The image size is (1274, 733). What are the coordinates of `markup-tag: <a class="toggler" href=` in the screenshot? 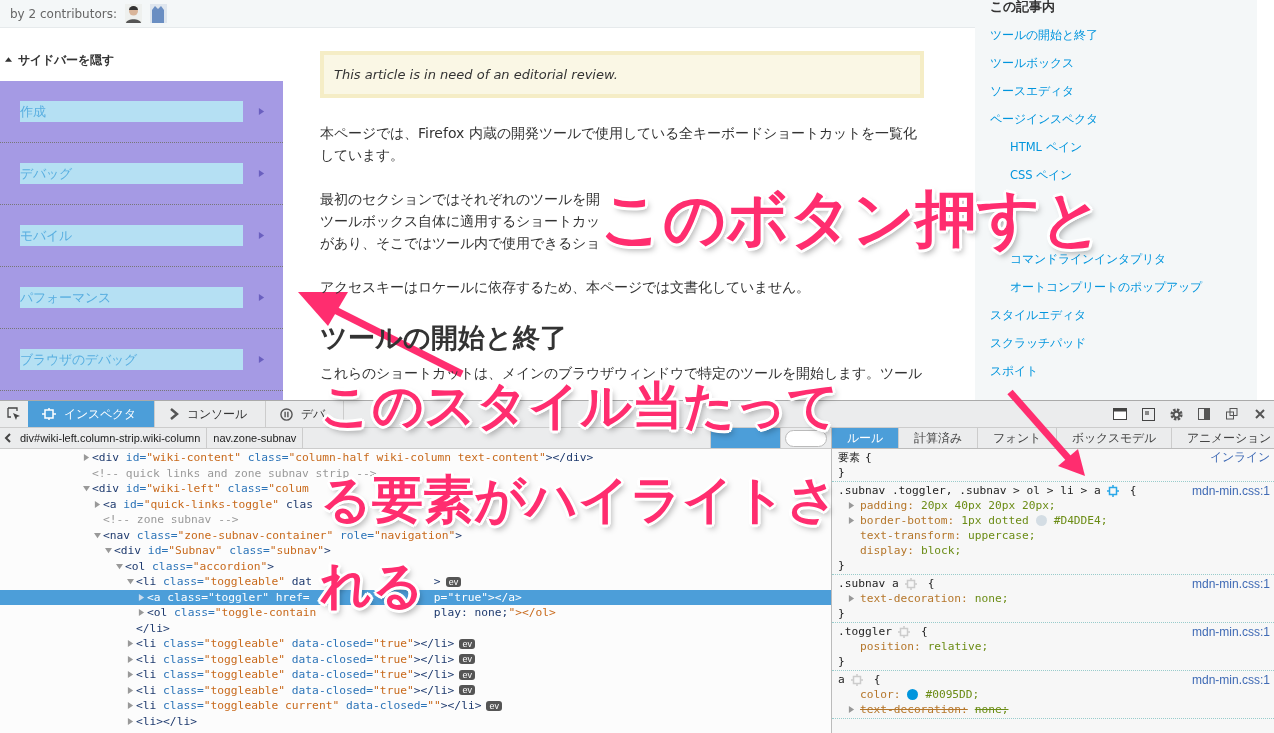 It's located at (228, 597).